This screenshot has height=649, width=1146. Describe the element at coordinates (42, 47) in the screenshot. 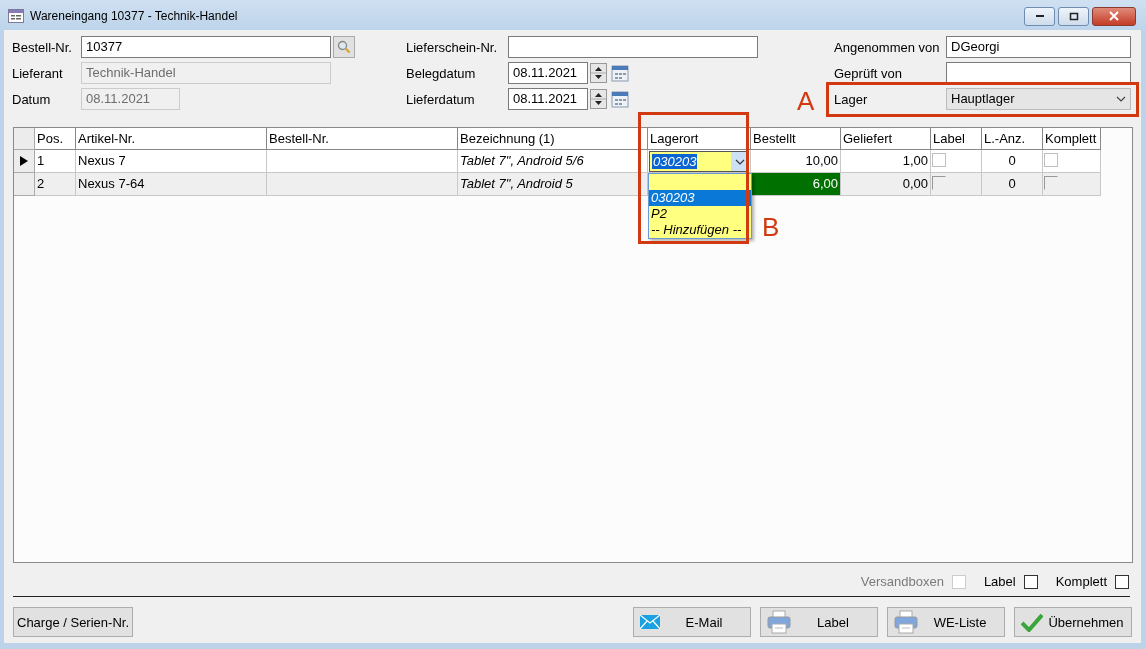

I see `field-label: Bestell-Nr.` at that location.